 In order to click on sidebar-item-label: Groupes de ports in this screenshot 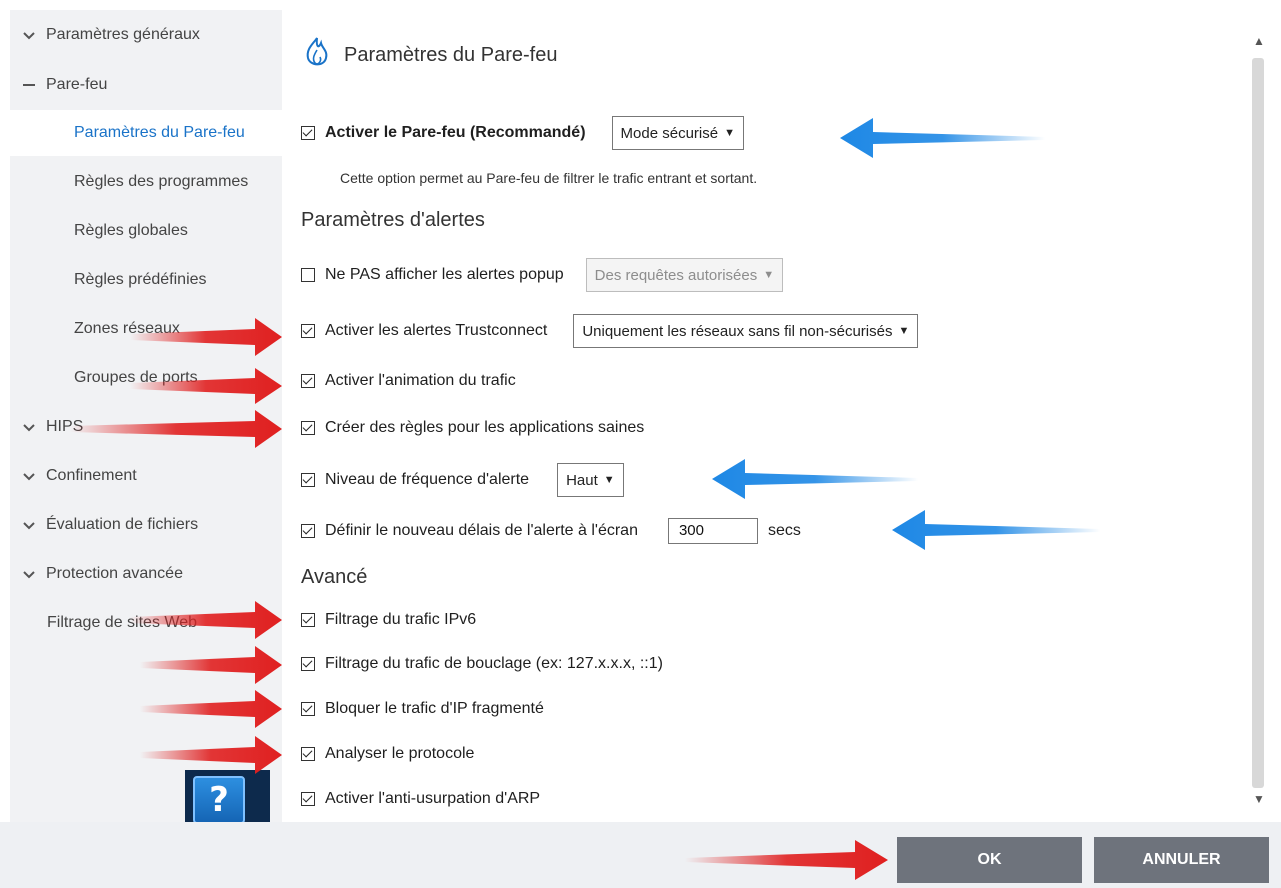, I will do `click(136, 377)`.